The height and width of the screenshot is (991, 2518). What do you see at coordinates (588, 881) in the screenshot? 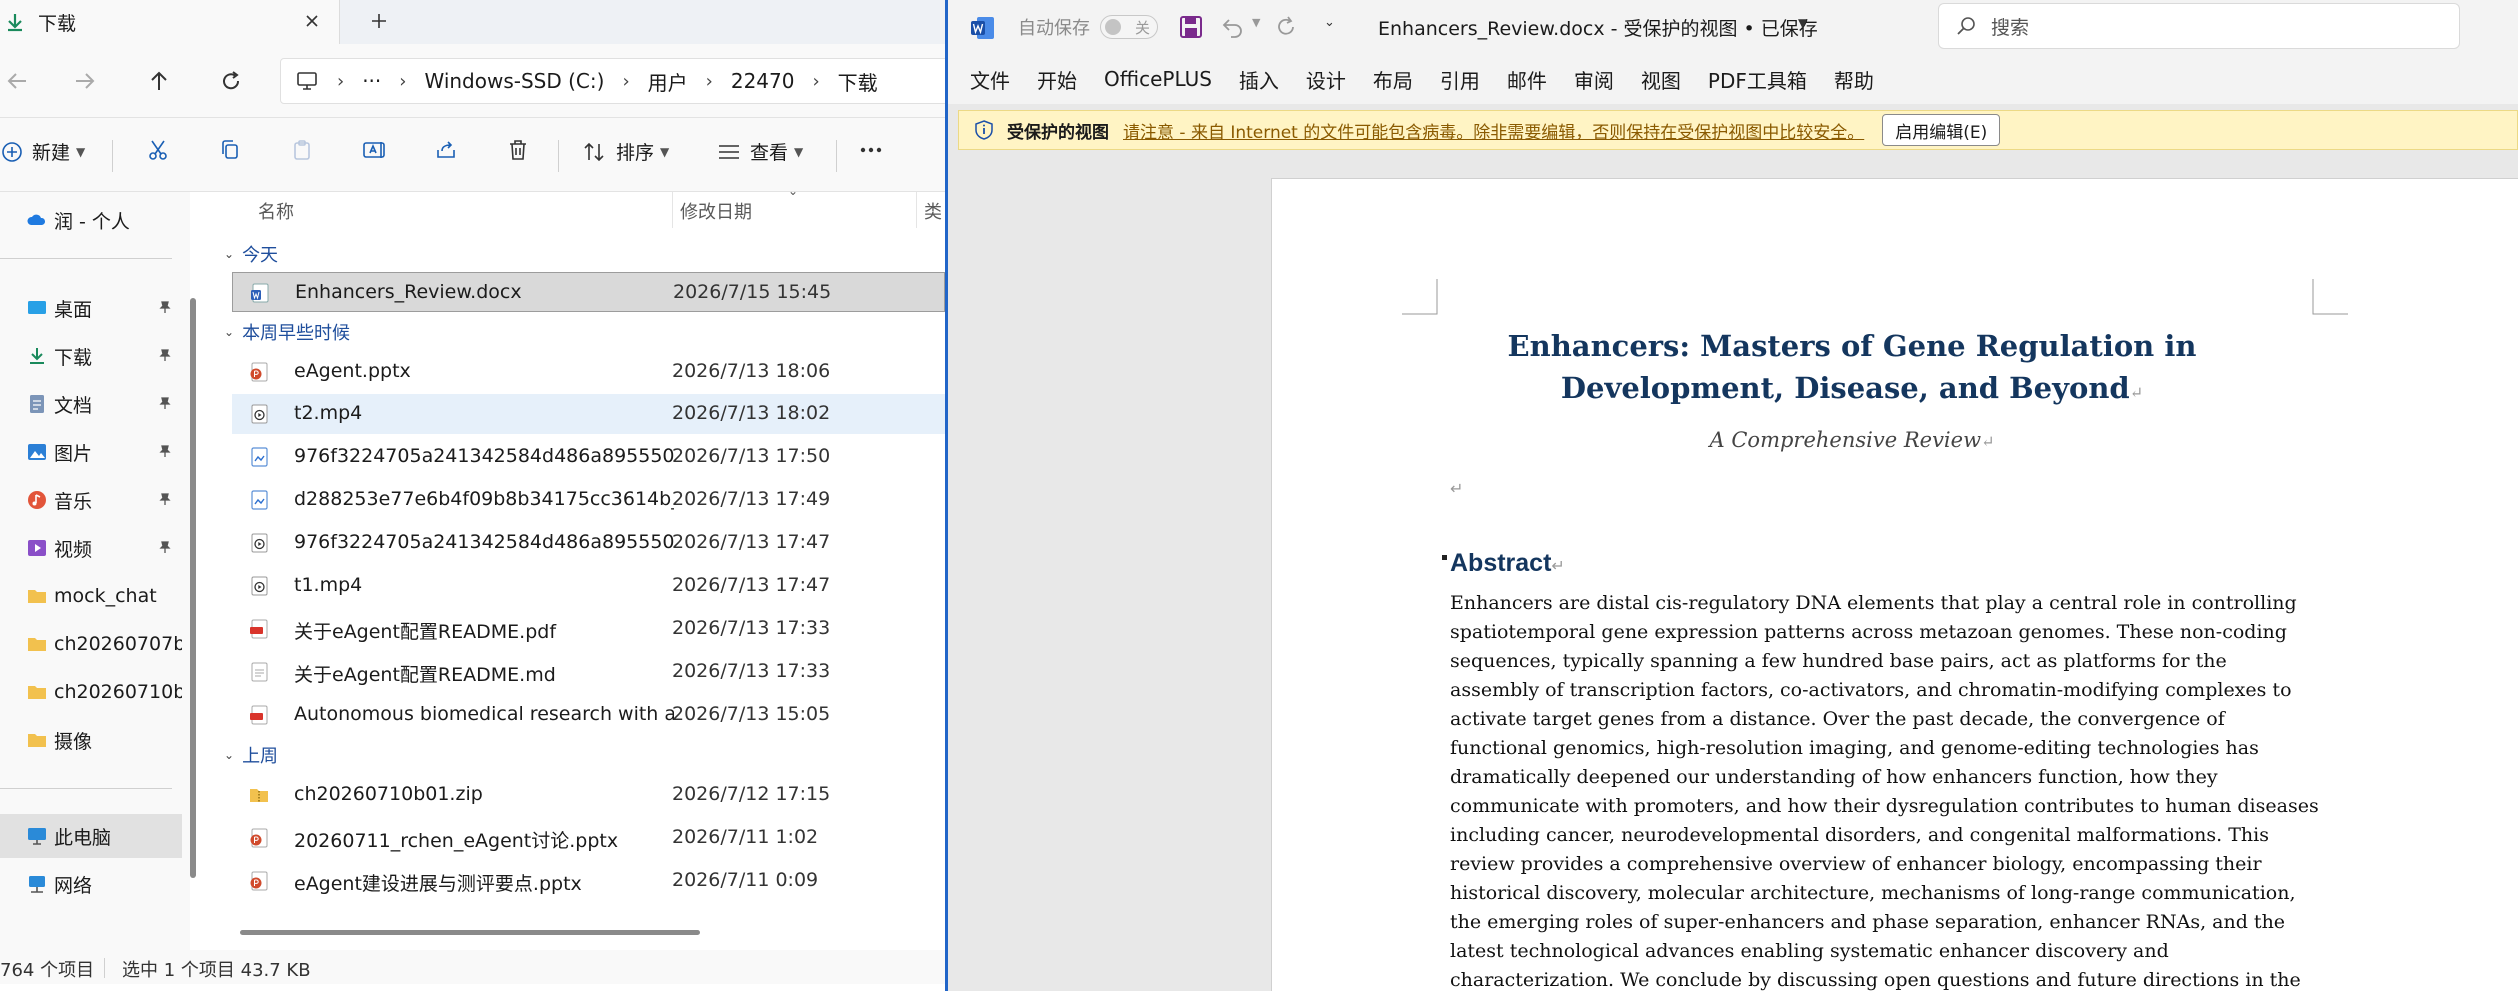
I see `file-row: eAgent建设进展与测评要点.pptx 2026/7/11 0:09 M` at bounding box center [588, 881].